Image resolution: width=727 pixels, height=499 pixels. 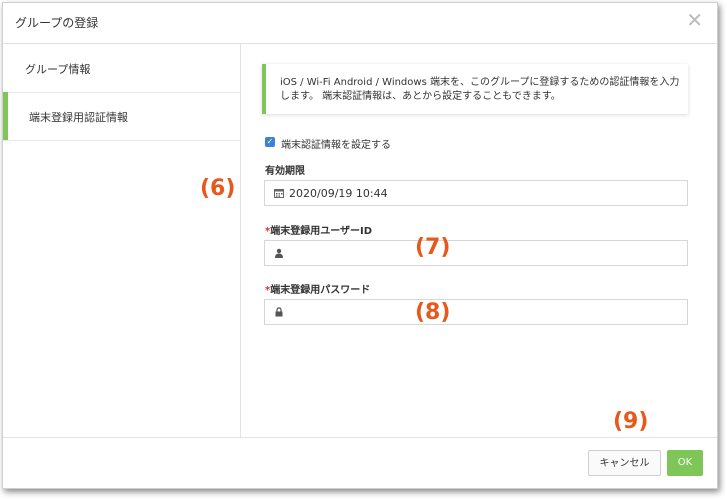 What do you see at coordinates (336, 145) in the screenshot?
I see `set-credentials-label: 端末認証情報を設定する` at bounding box center [336, 145].